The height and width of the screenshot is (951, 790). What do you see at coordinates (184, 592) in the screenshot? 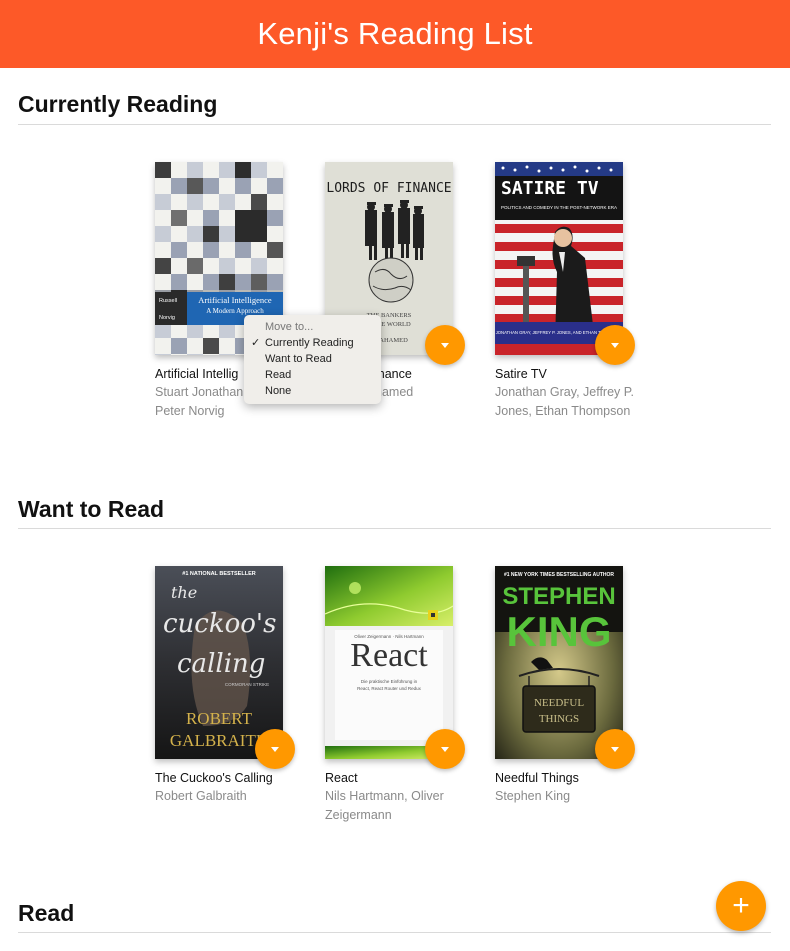
I see `svg-text: the` at bounding box center [184, 592].